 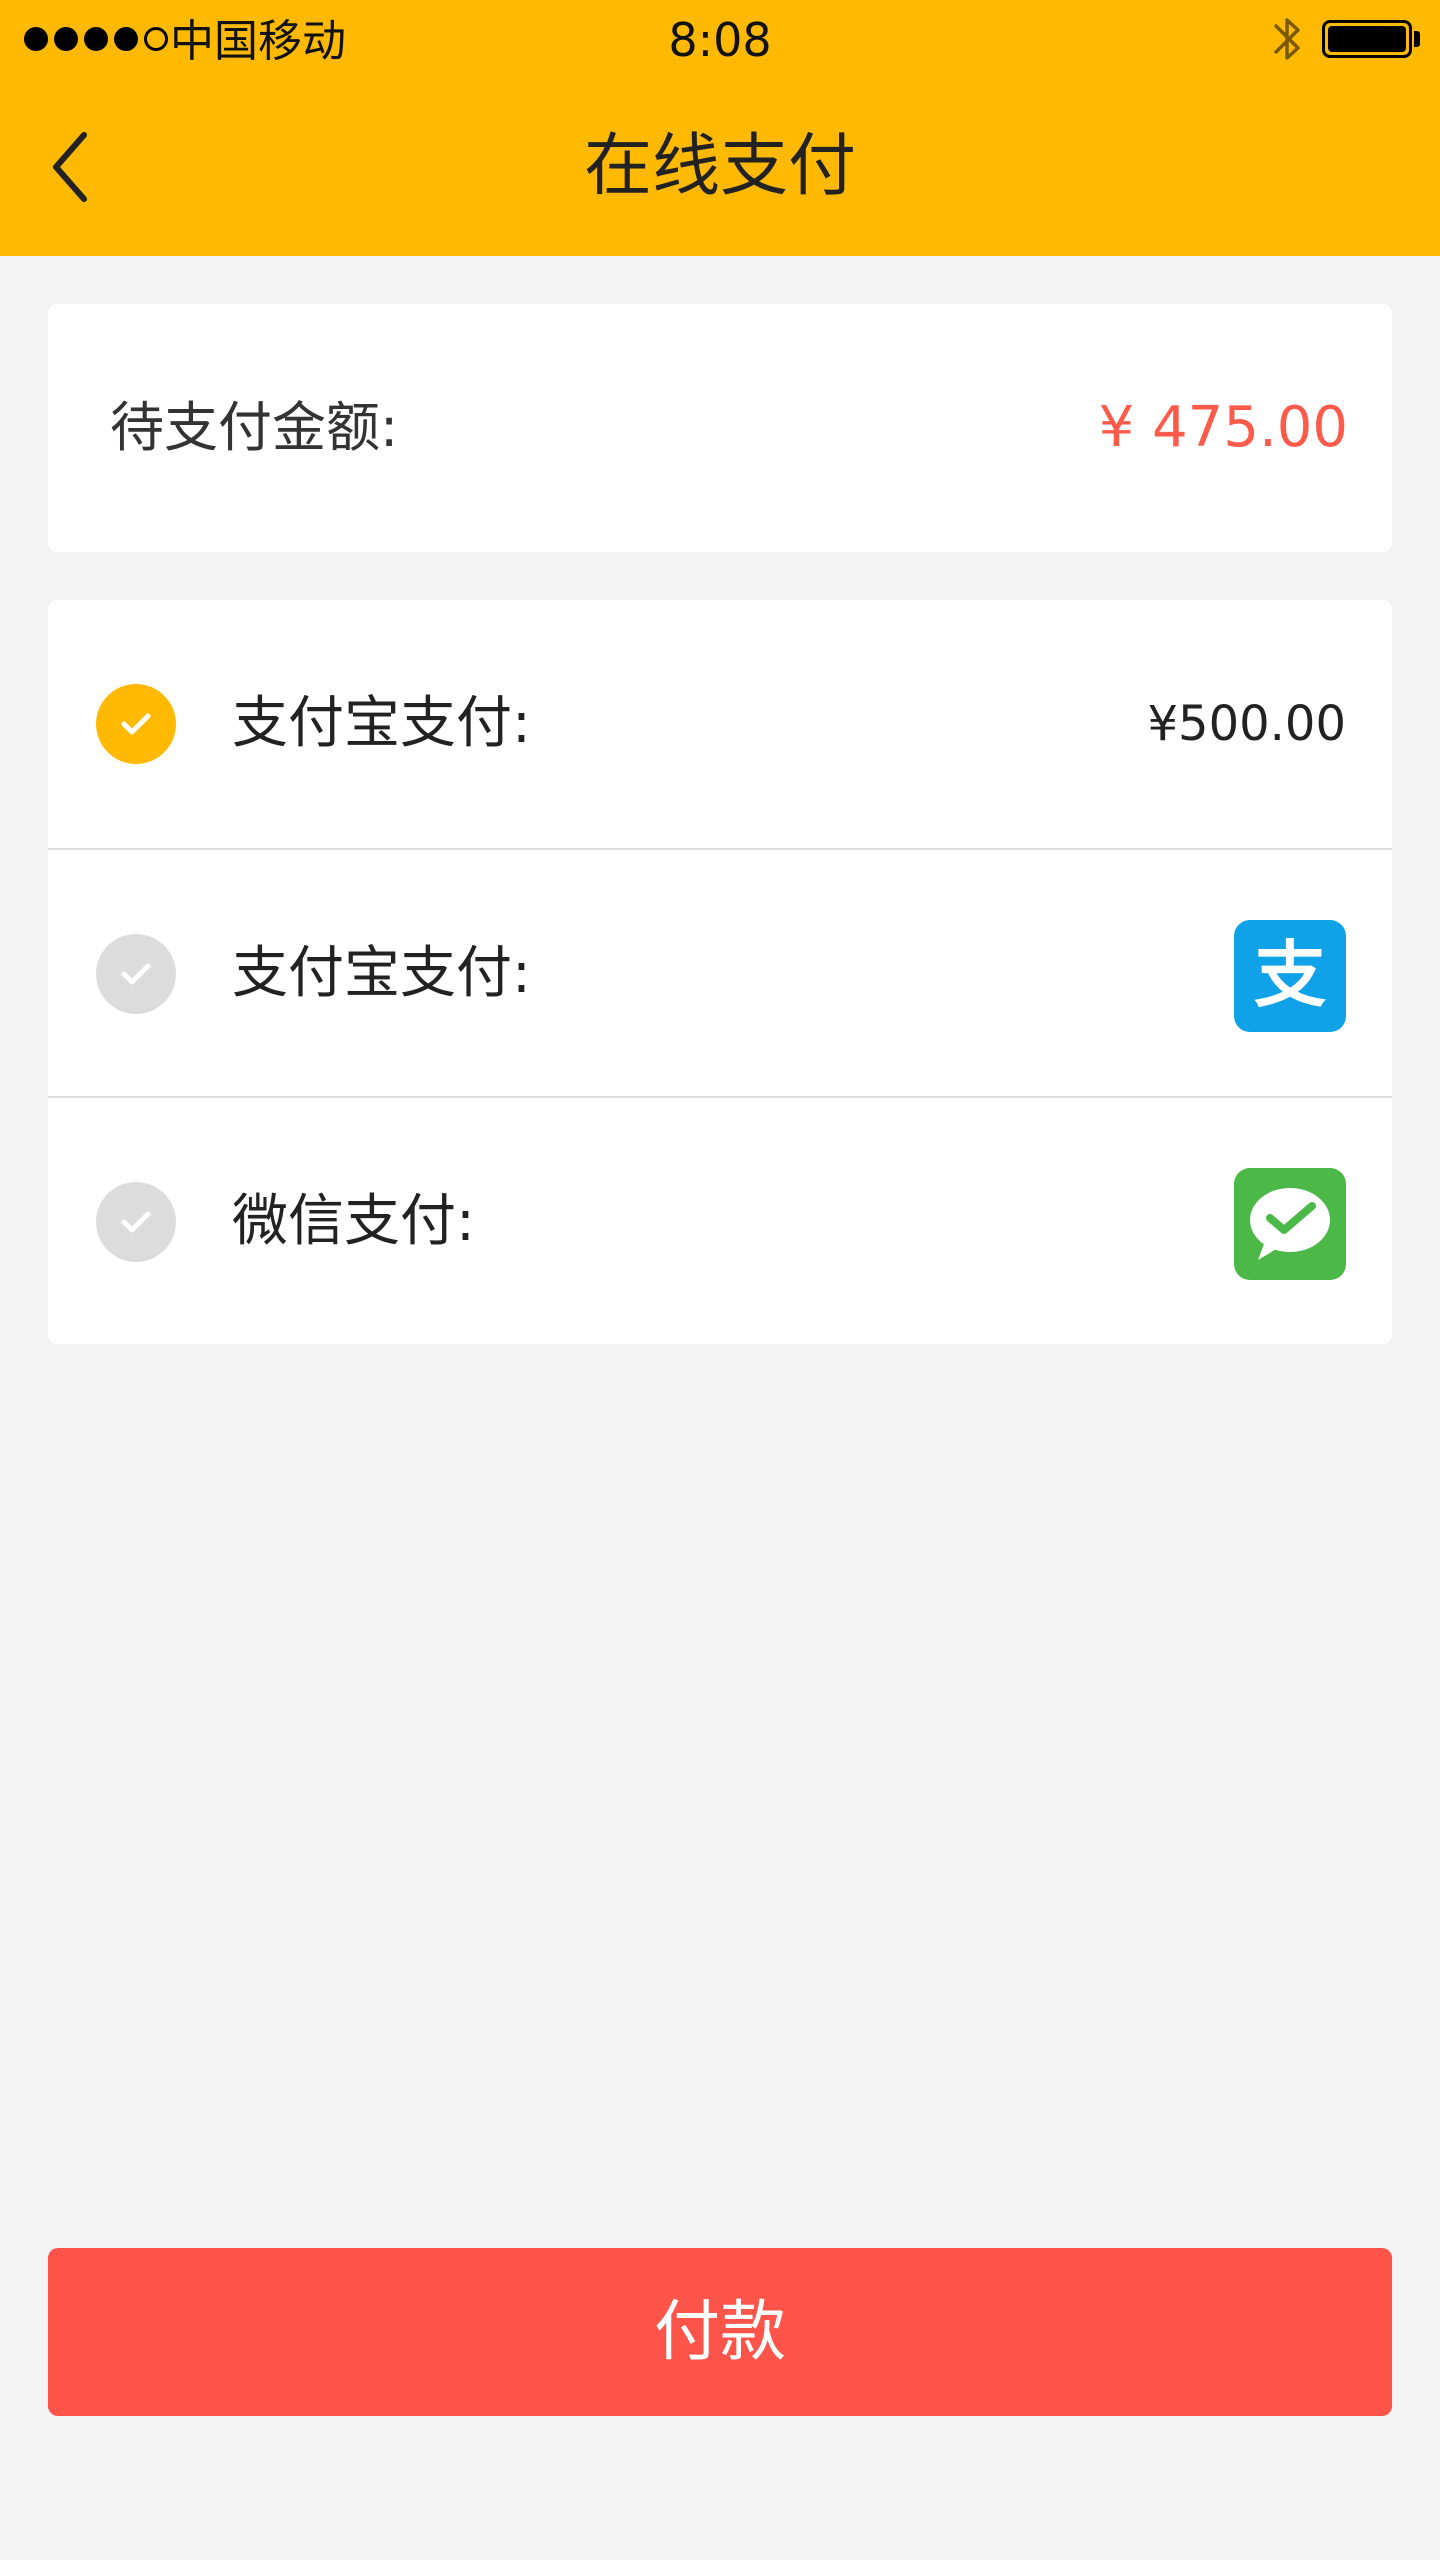 What do you see at coordinates (353, 1221) in the screenshot?
I see `payment-method-label: 微信支付:` at bounding box center [353, 1221].